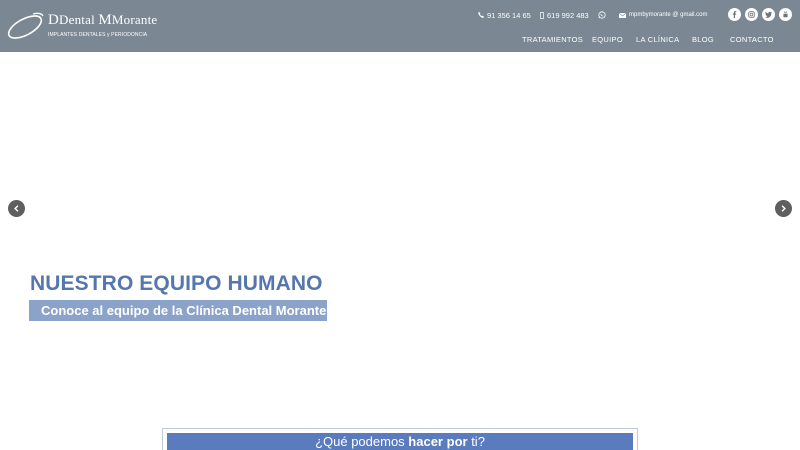  I want to click on mobile-link: 619 992 483, so click(564, 15).